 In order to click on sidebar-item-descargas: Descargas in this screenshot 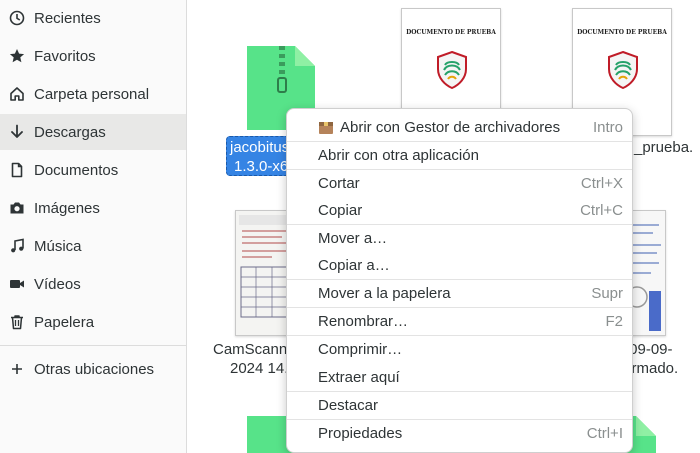, I will do `click(93, 132)`.